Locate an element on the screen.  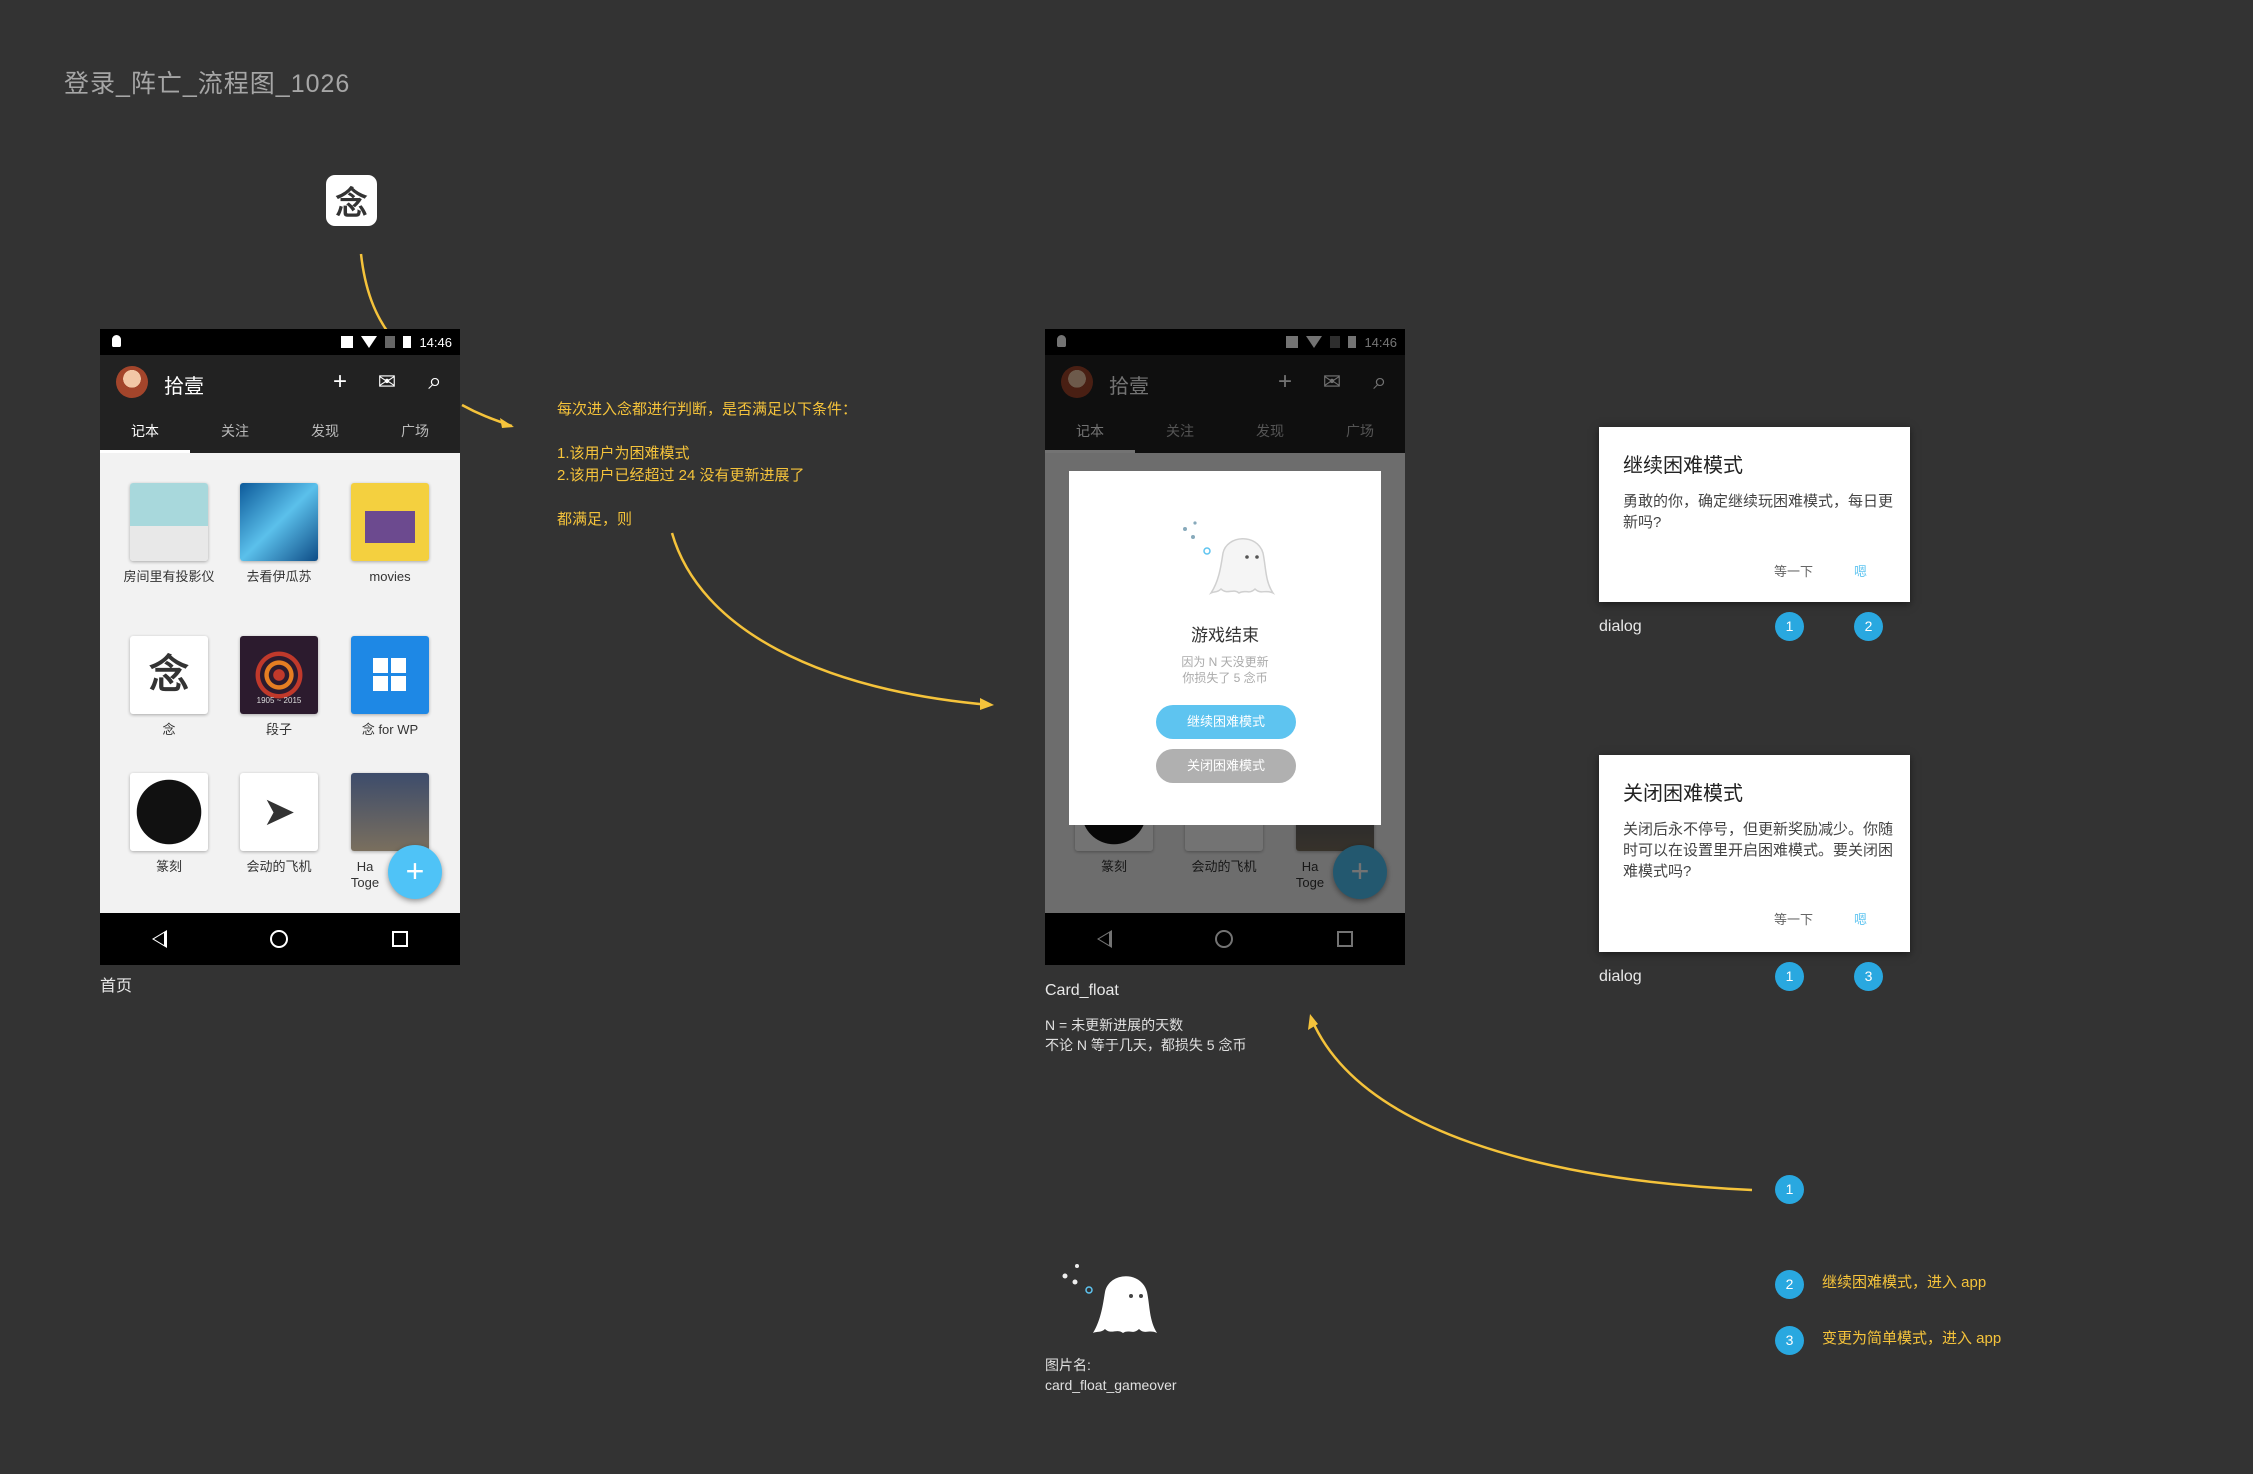
notebook-label: 去看伊瓜苏 is located at coordinates (279, 576).